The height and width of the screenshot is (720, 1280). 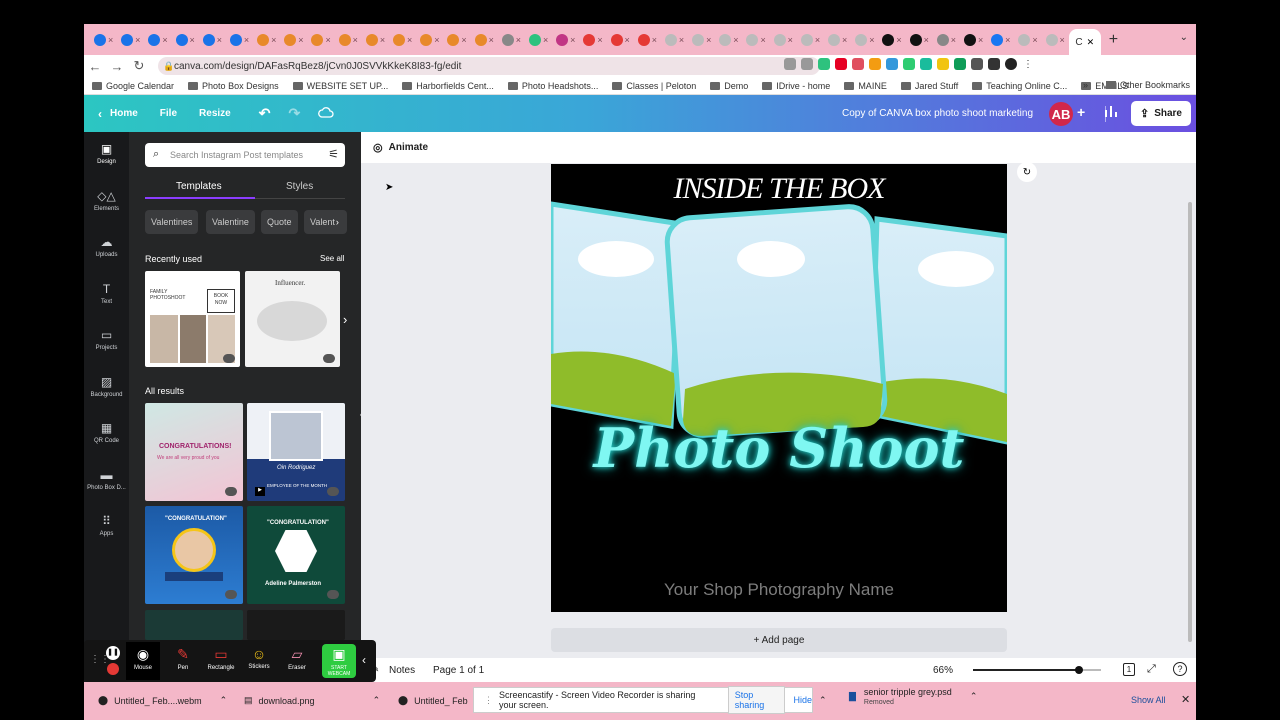 What do you see at coordinates (95, 66) in the screenshot?
I see `back-icon: ←` at bounding box center [95, 66].